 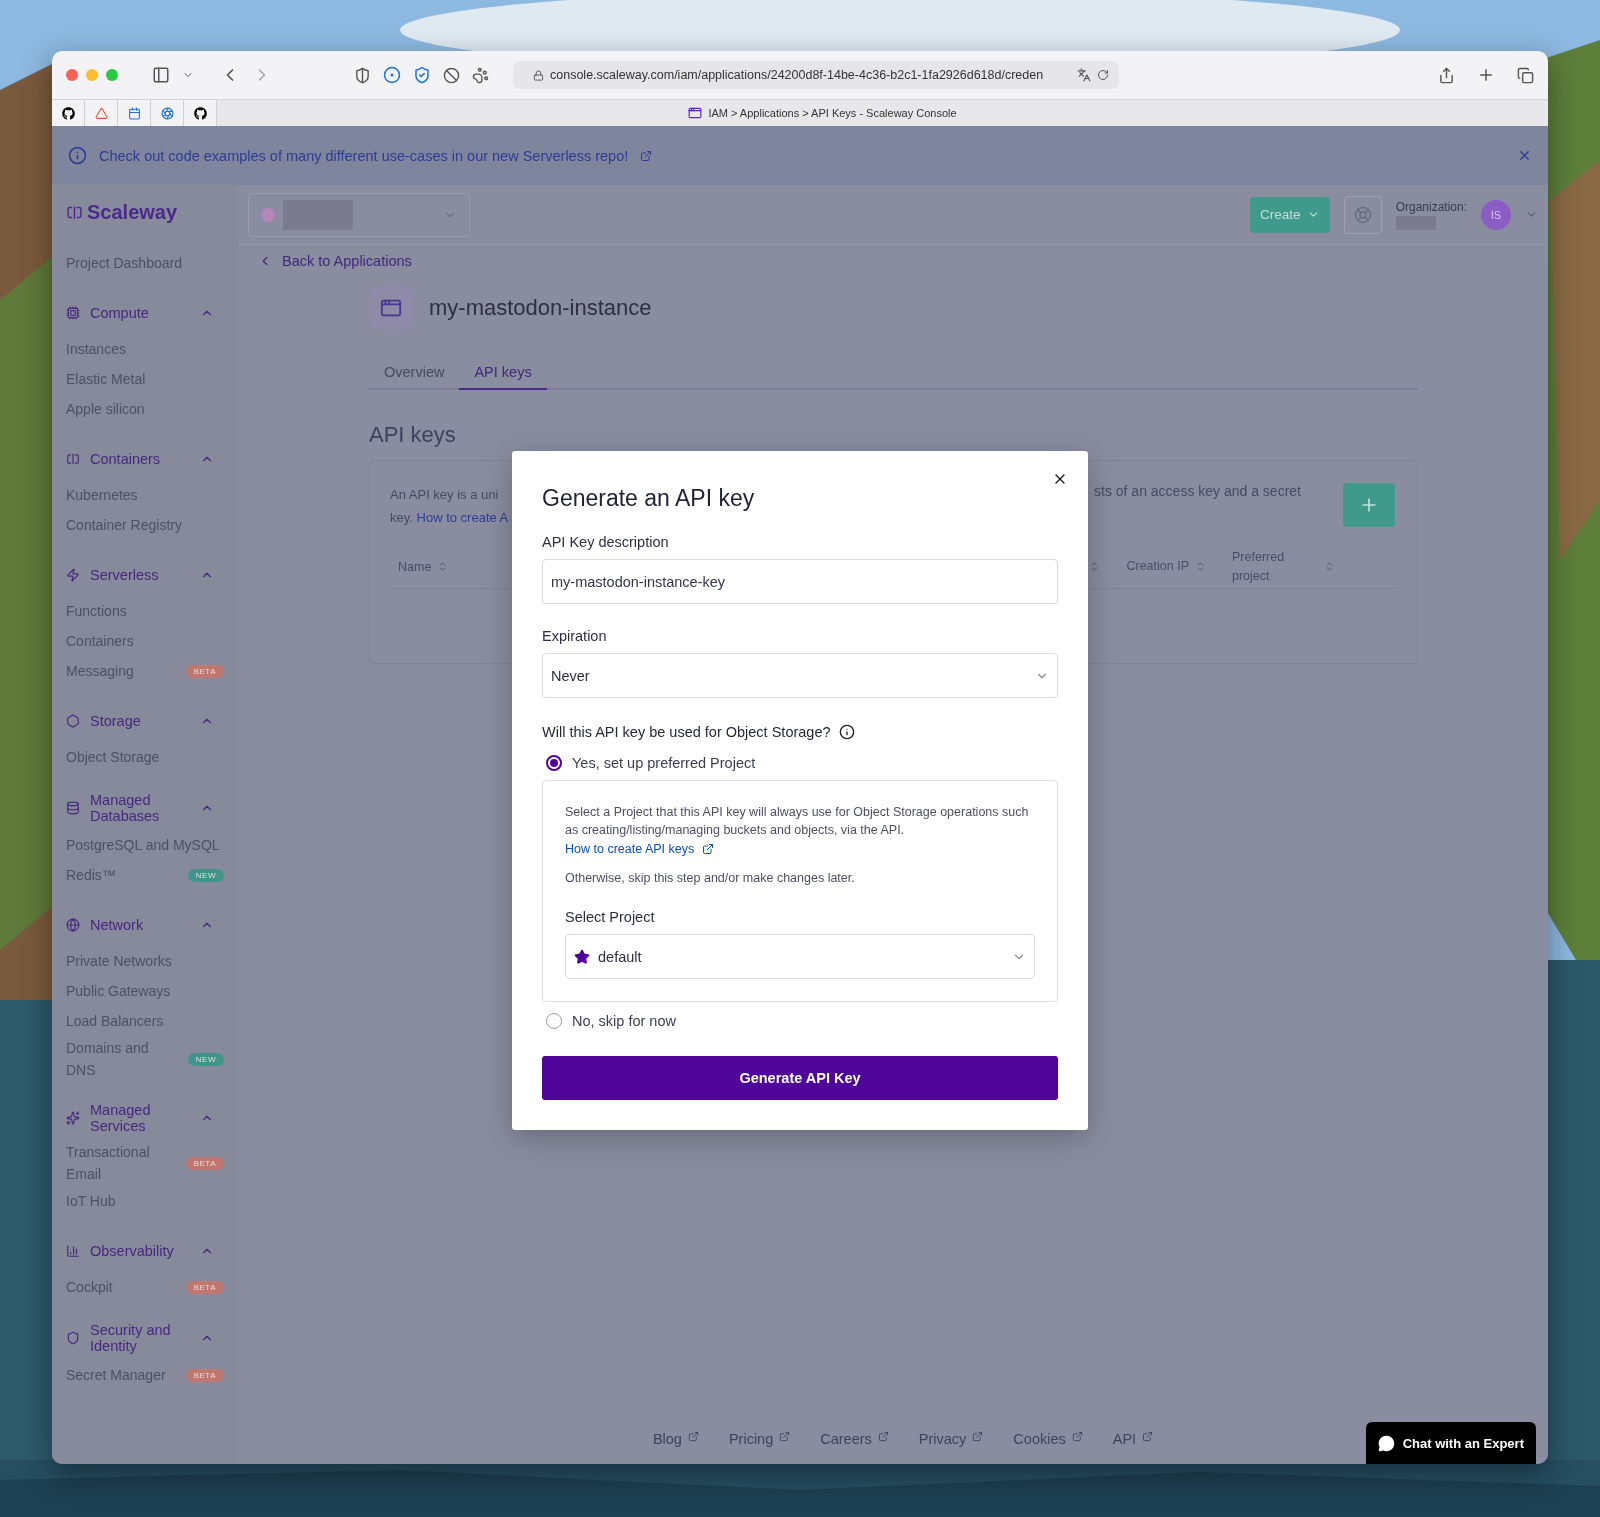 I want to click on field-label: API Key description, so click(x=606, y=542).